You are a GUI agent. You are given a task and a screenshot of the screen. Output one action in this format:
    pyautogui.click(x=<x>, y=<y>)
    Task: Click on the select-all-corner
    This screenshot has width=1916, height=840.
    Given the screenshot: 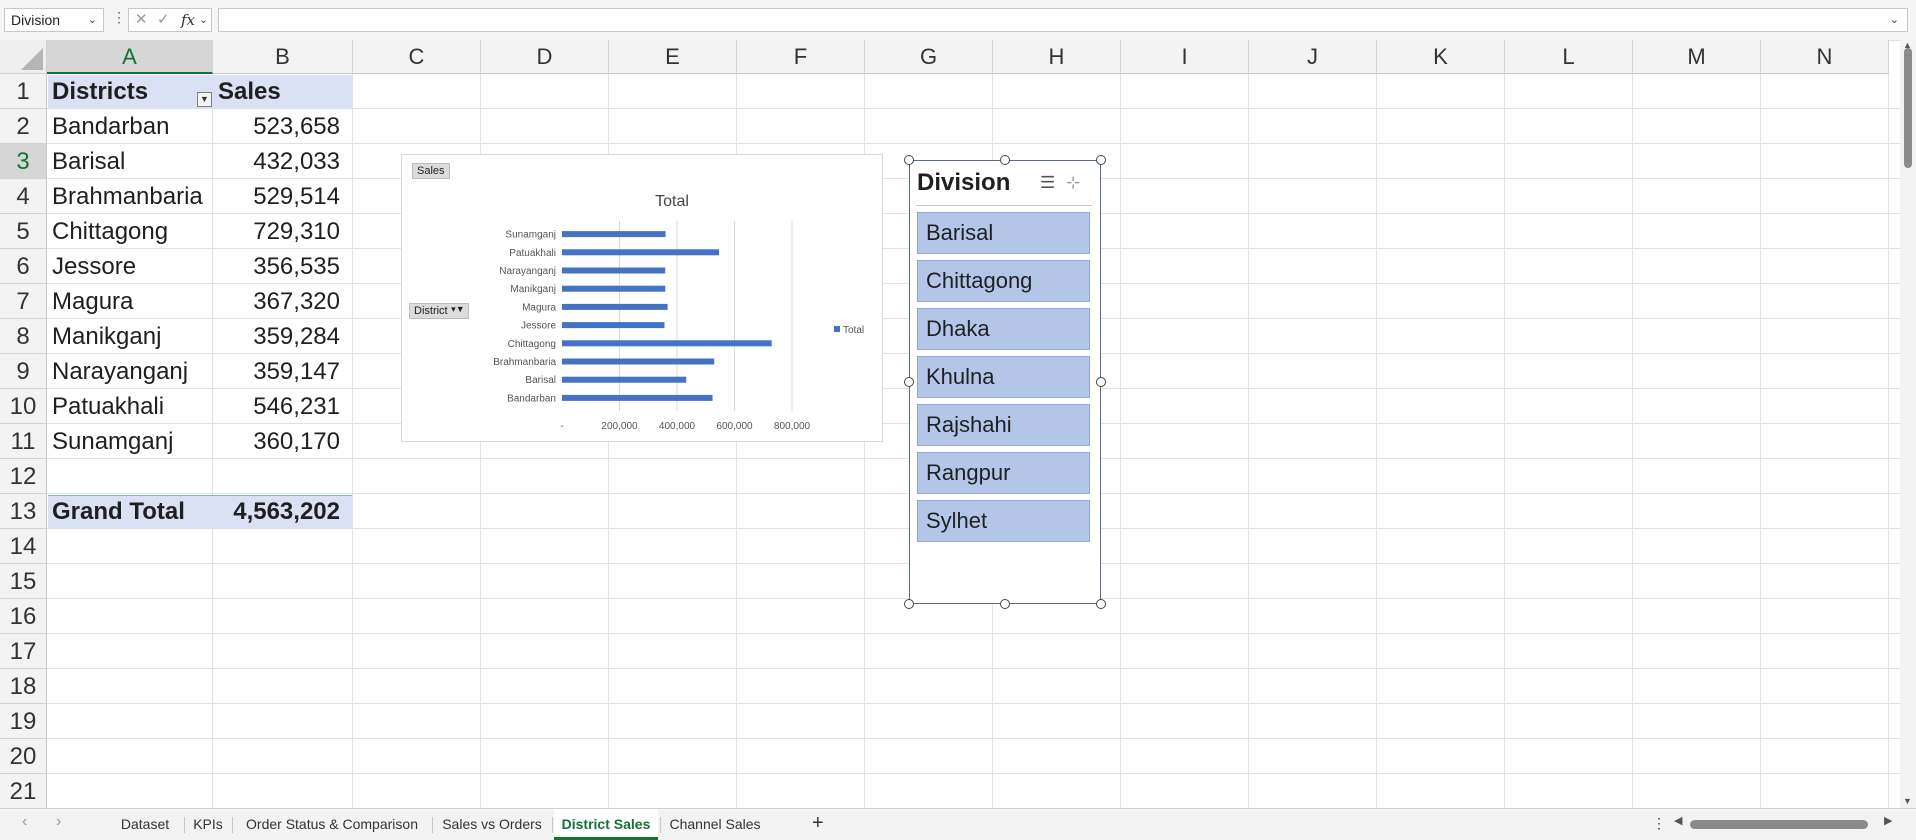 What is the action you would take?
    pyautogui.click(x=23, y=57)
    